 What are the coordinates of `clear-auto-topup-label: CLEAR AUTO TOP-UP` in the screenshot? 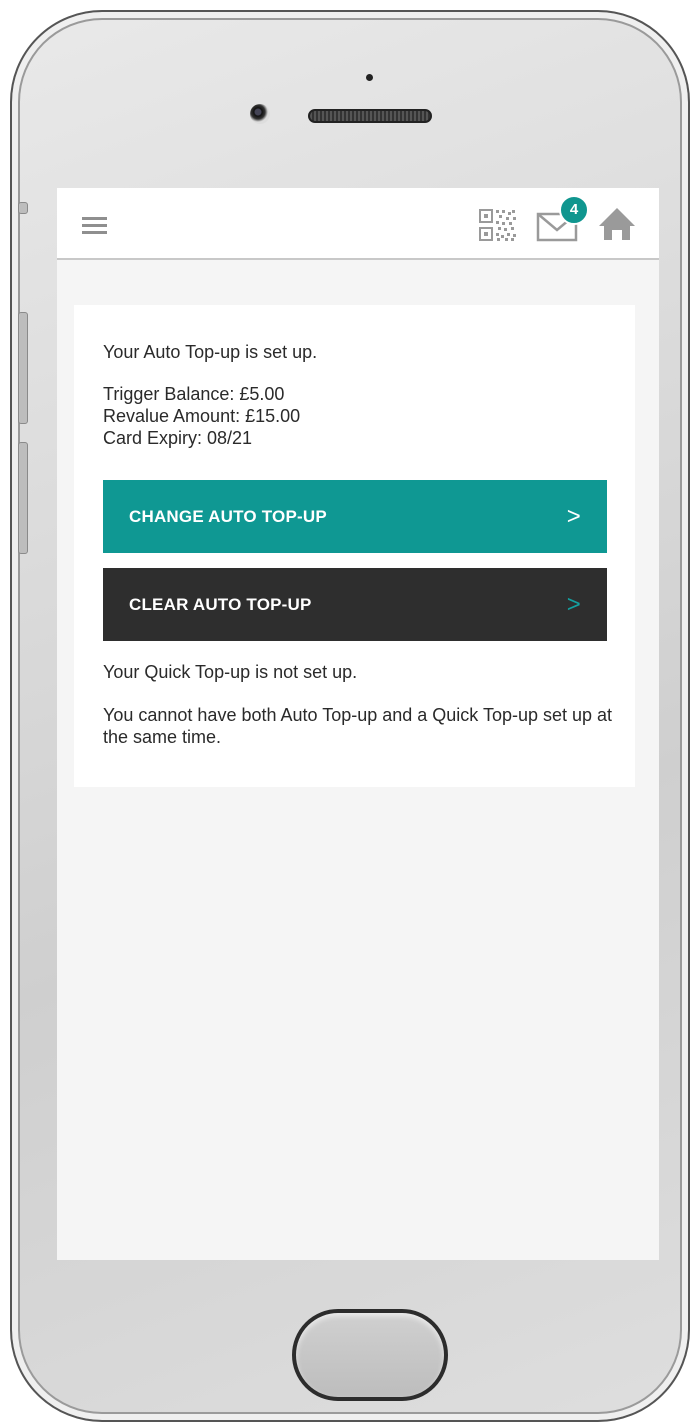 It's located at (220, 604).